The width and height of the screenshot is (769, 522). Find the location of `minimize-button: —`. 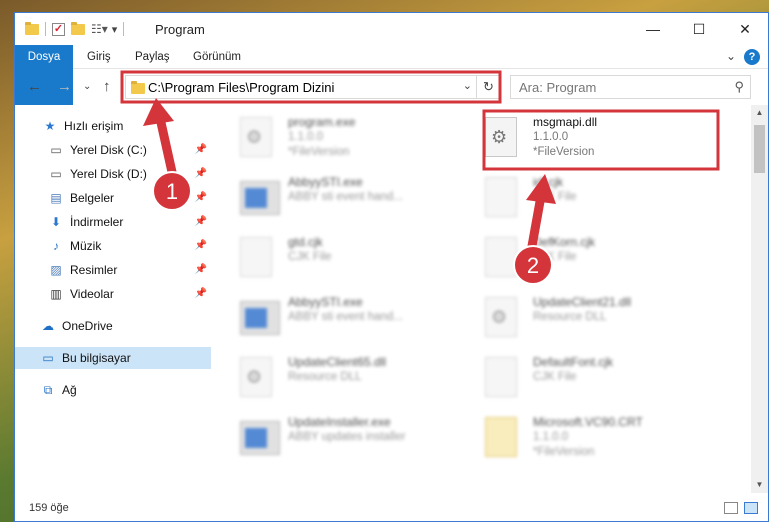

minimize-button: — is located at coordinates (653, 29).